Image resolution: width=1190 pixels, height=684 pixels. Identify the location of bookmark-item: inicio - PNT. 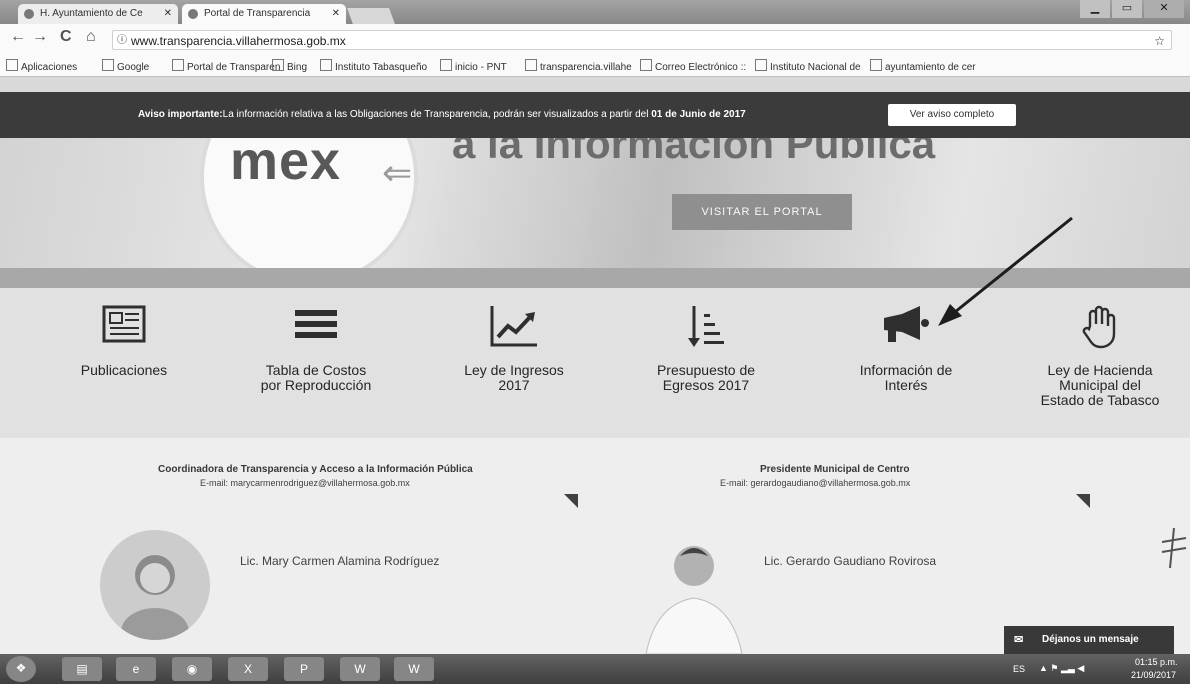
(473, 66).